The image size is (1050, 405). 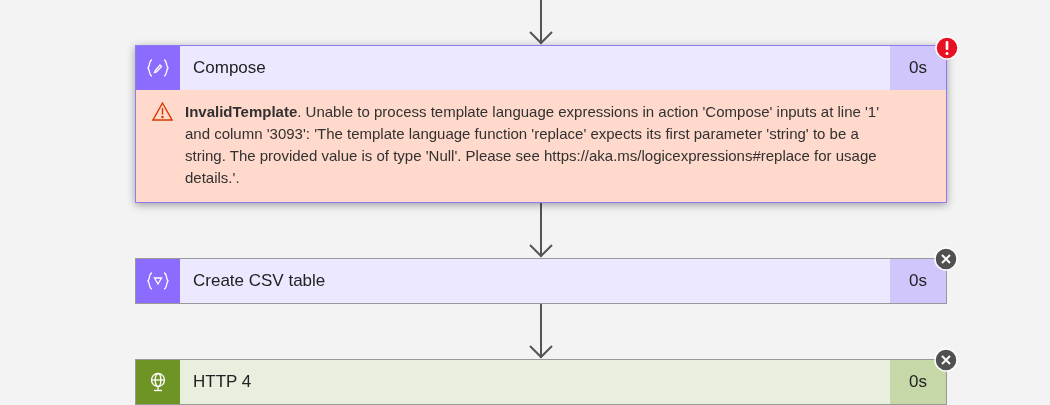 What do you see at coordinates (541, 281) in the screenshot?
I see `action-card: Create CSV table 0s` at bounding box center [541, 281].